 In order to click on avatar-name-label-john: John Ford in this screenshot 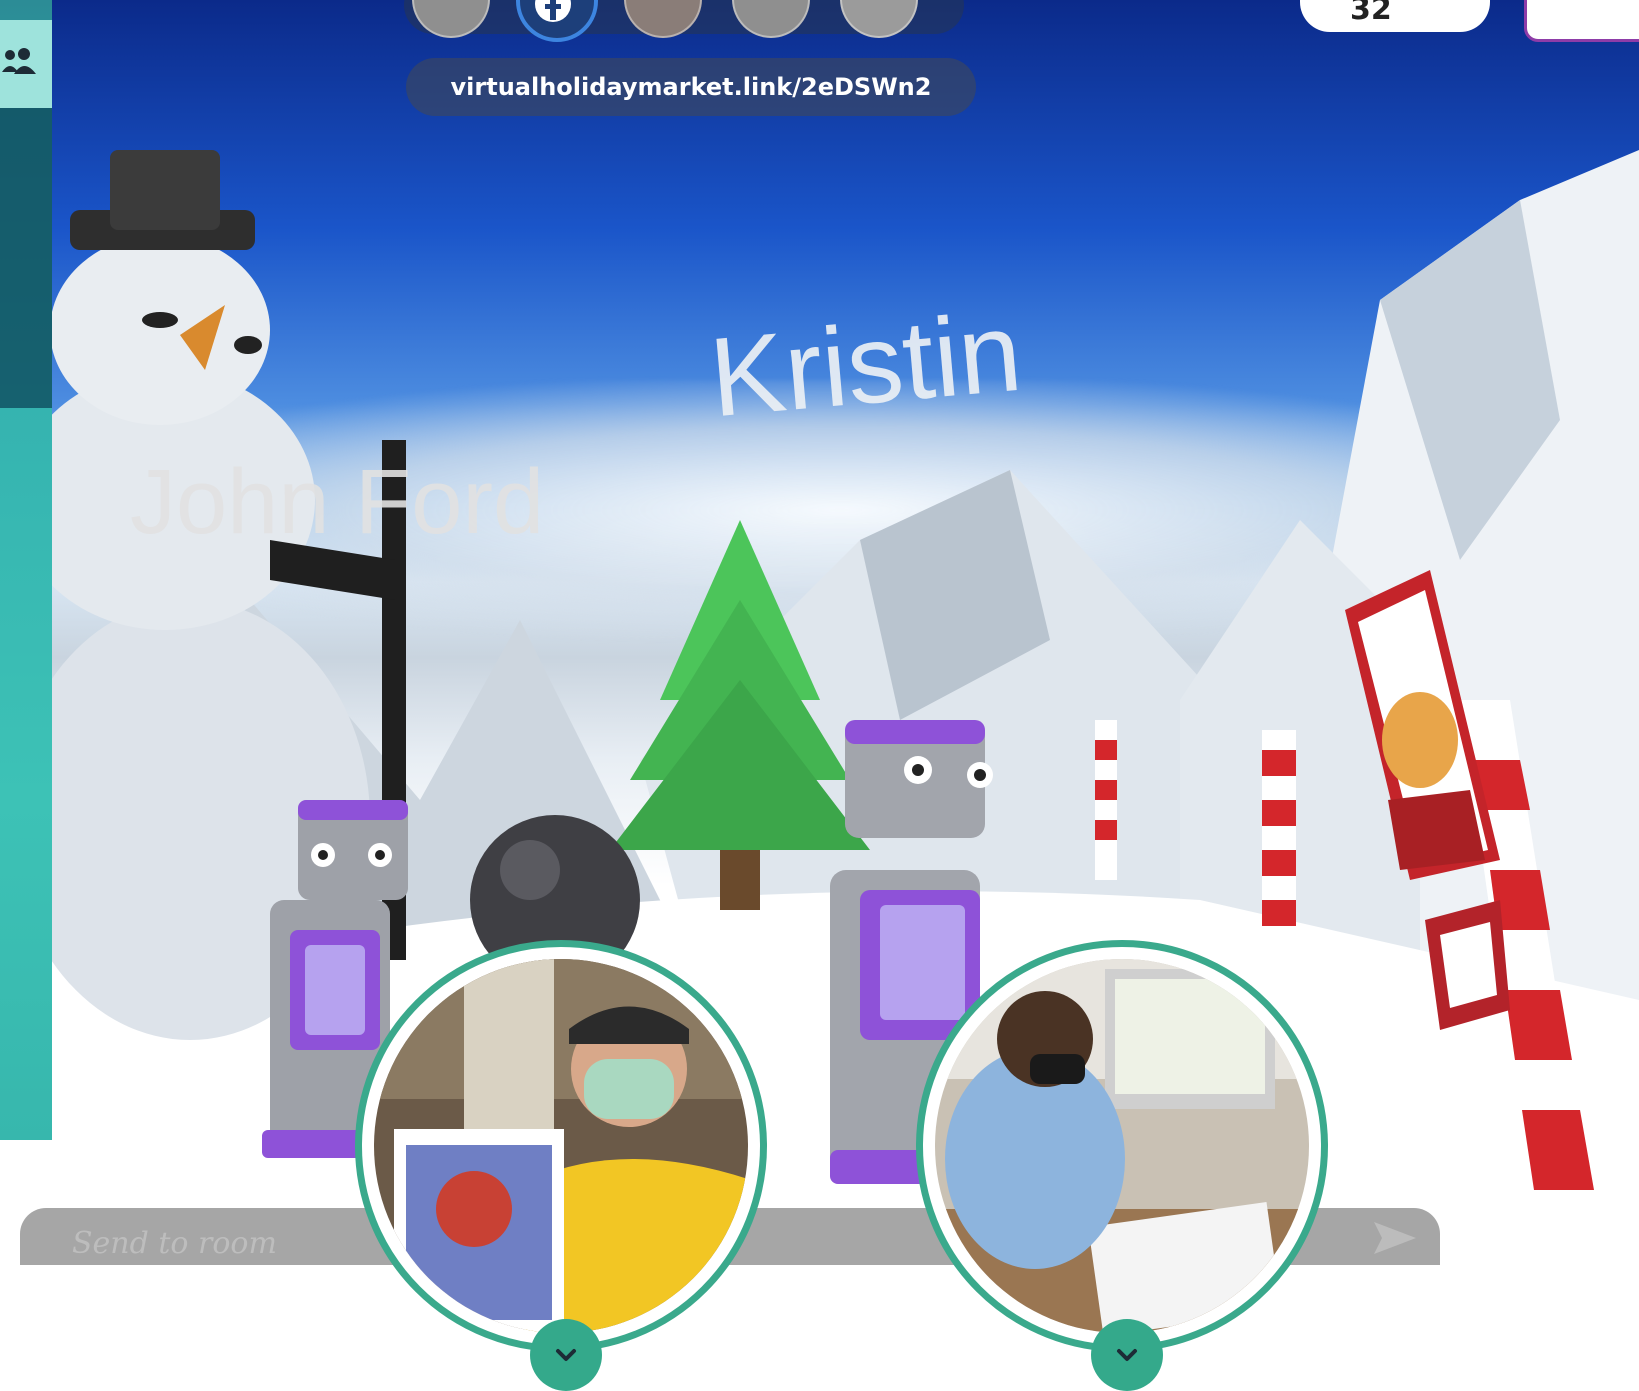, I will do `click(337, 502)`.